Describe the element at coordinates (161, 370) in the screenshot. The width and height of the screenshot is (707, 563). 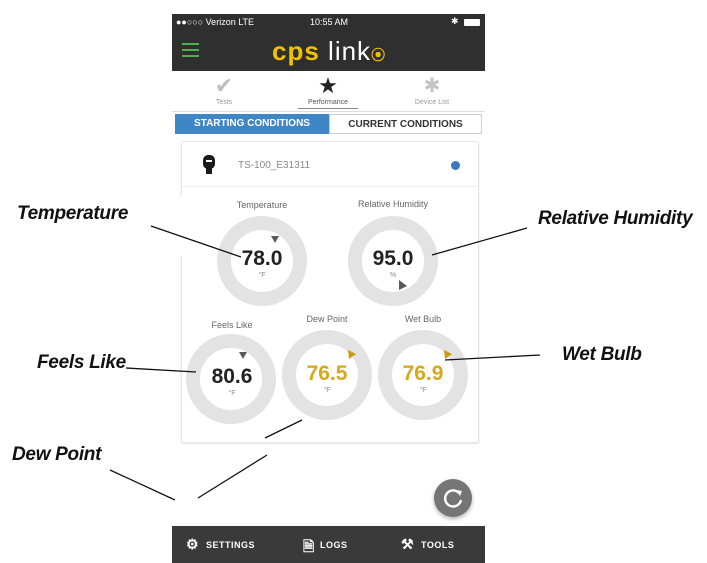
I see `feels-like-callout-line` at that location.